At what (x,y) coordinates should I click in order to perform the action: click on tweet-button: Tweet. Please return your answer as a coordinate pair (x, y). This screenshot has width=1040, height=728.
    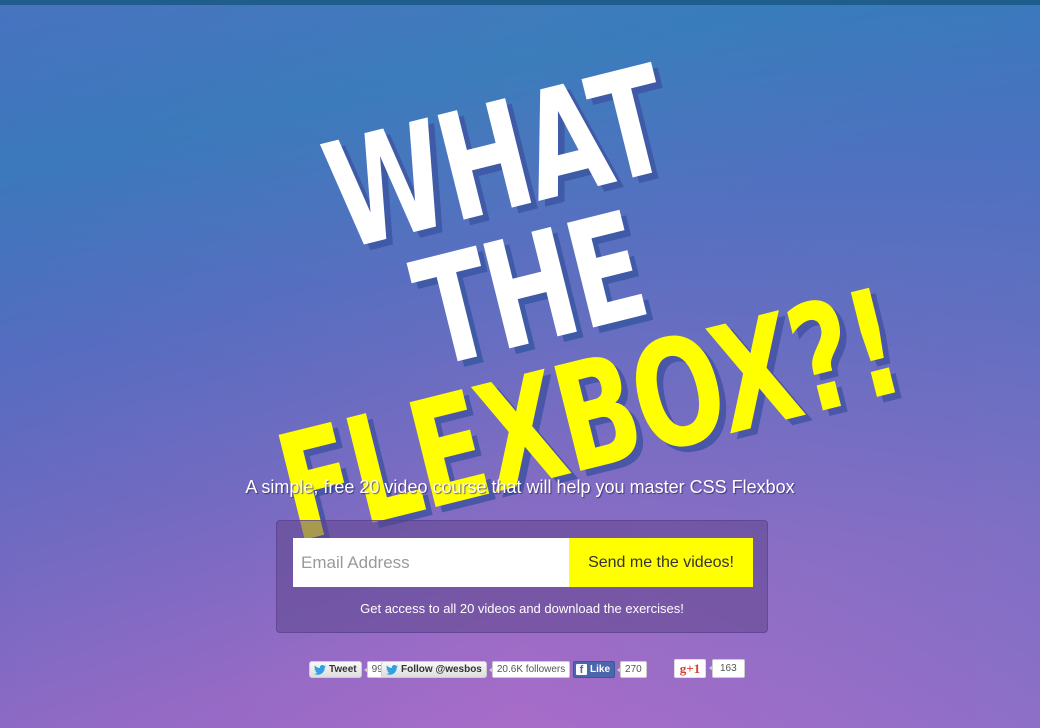
    Looking at the image, I should click on (335, 669).